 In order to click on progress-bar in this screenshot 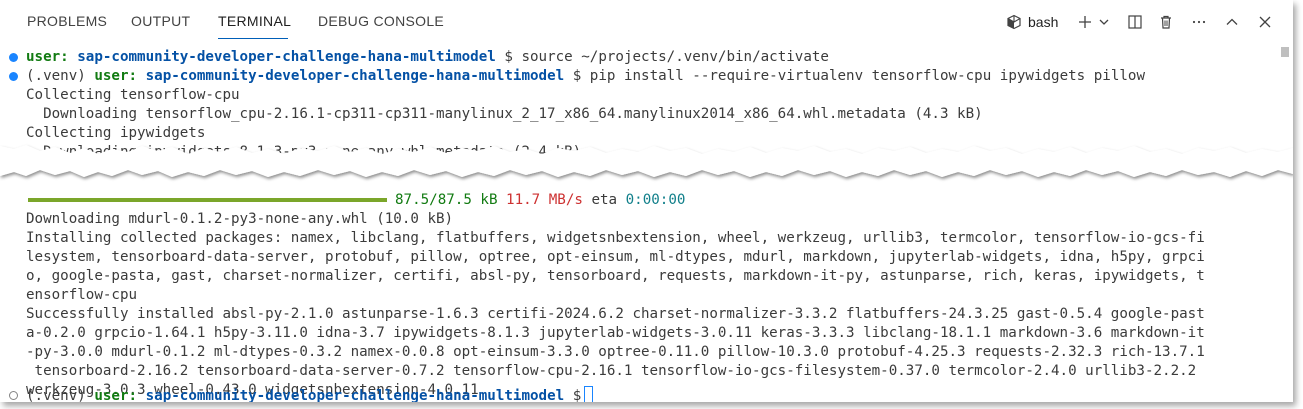, I will do `click(207, 200)`.